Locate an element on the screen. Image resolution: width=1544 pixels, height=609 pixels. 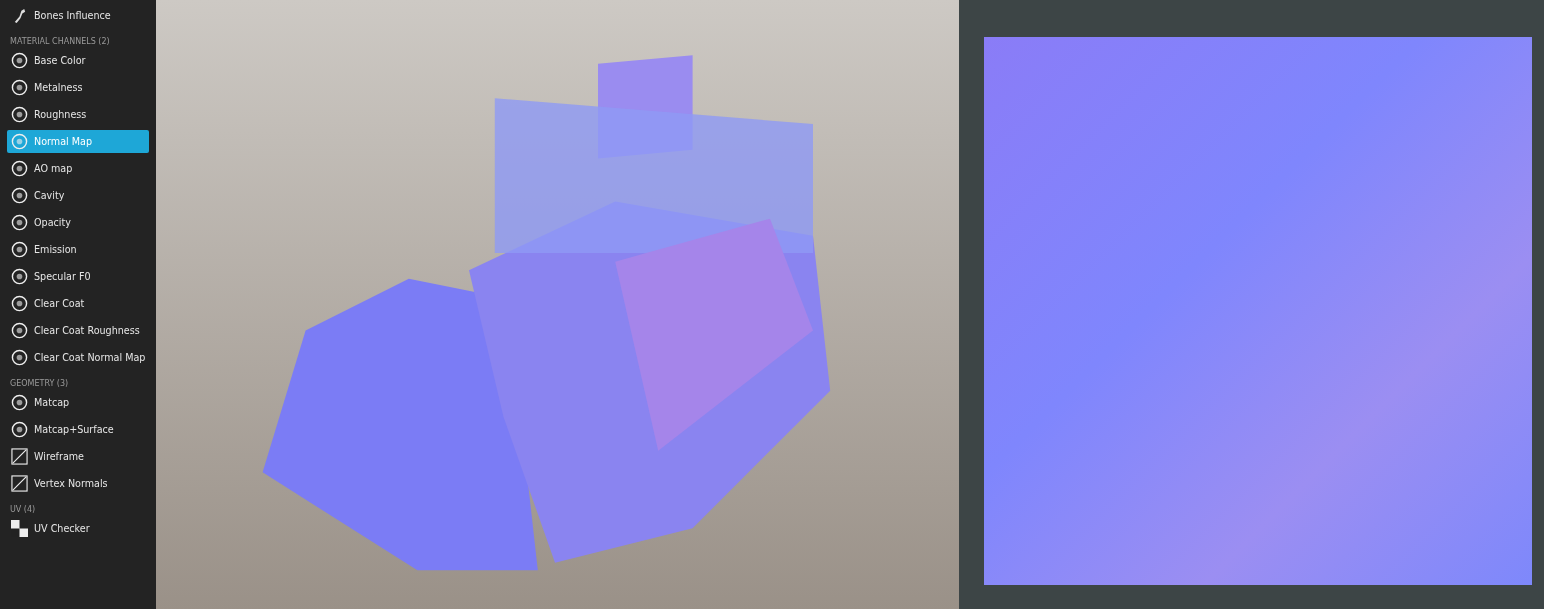
checker-icon is located at coordinates (19, 528).